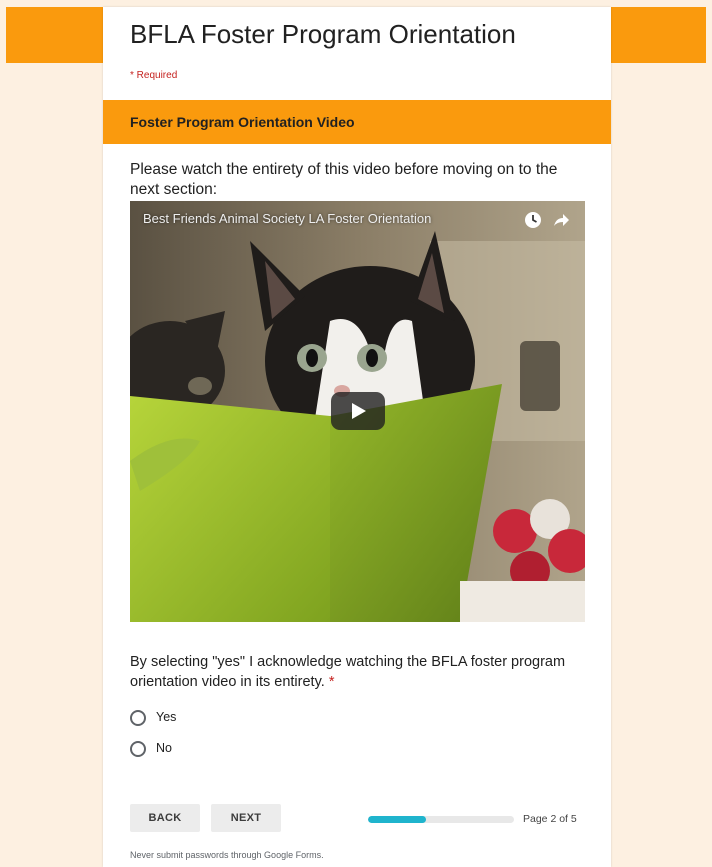 The image size is (712, 867). Describe the element at coordinates (357, 122) in the screenshot. I see `section-header: Foster Program Orientation Video` at that location.